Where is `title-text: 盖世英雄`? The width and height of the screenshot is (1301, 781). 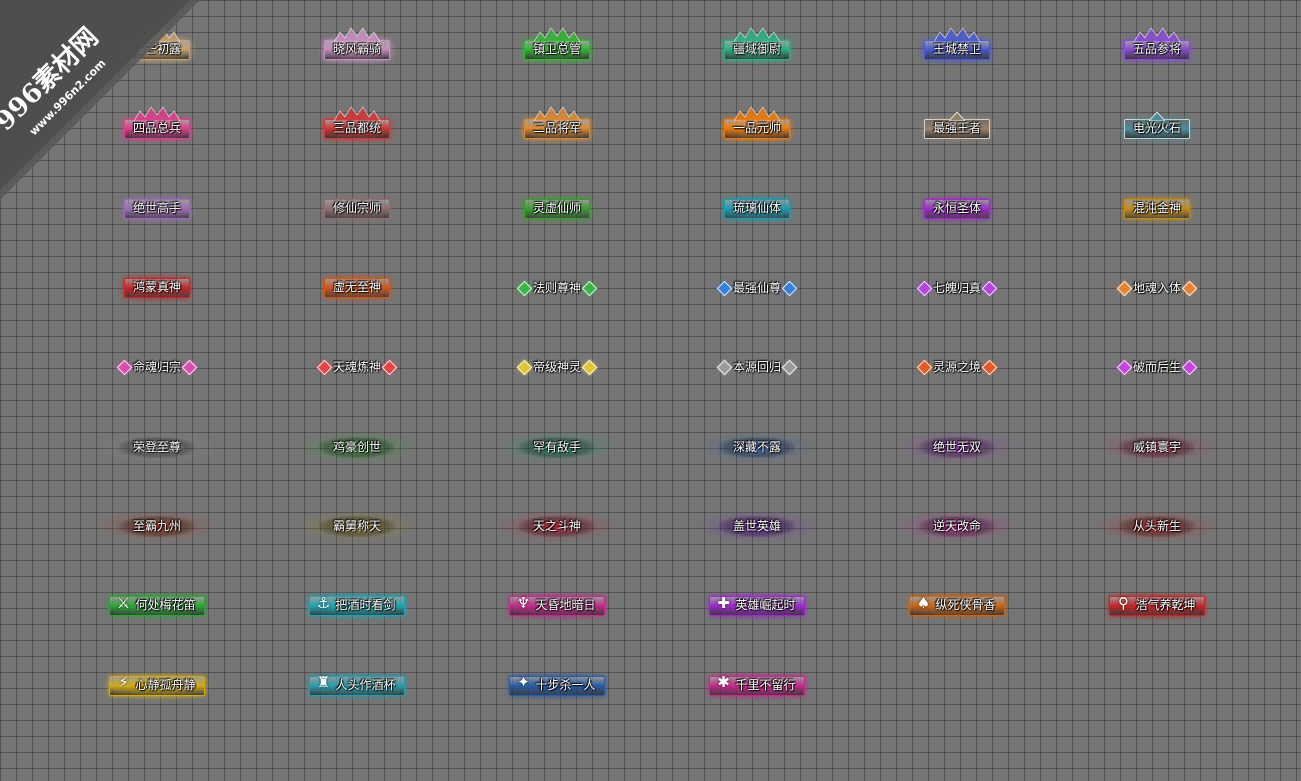
title-text: 盖世英雄 is located at coordinates (756, 526).